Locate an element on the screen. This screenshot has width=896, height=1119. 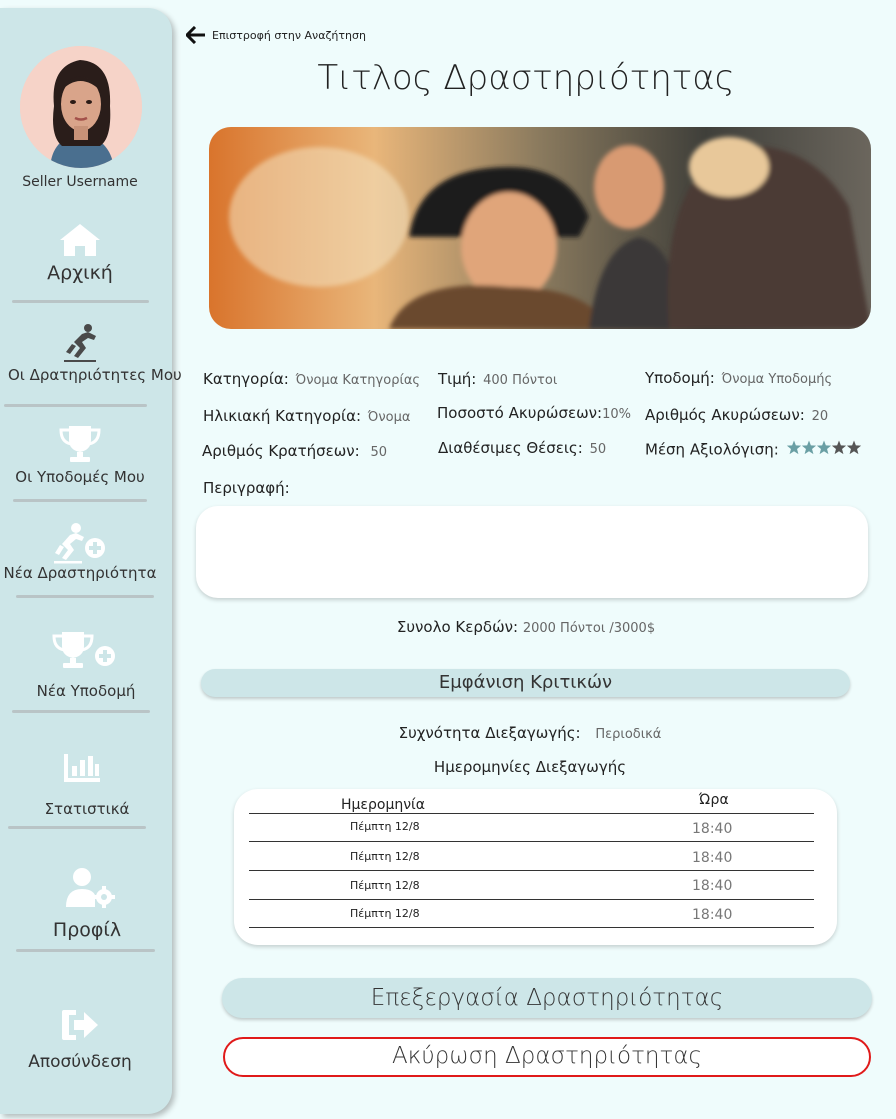
cancellations-value: 20 is located at coordinates (820, 416).